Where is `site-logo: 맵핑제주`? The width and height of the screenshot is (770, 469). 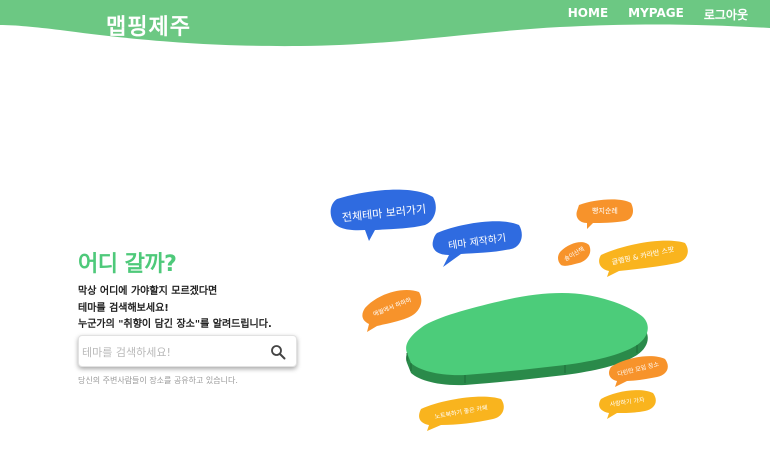
site-logo: 맵핑제주 is located at coordinates (148, 25).